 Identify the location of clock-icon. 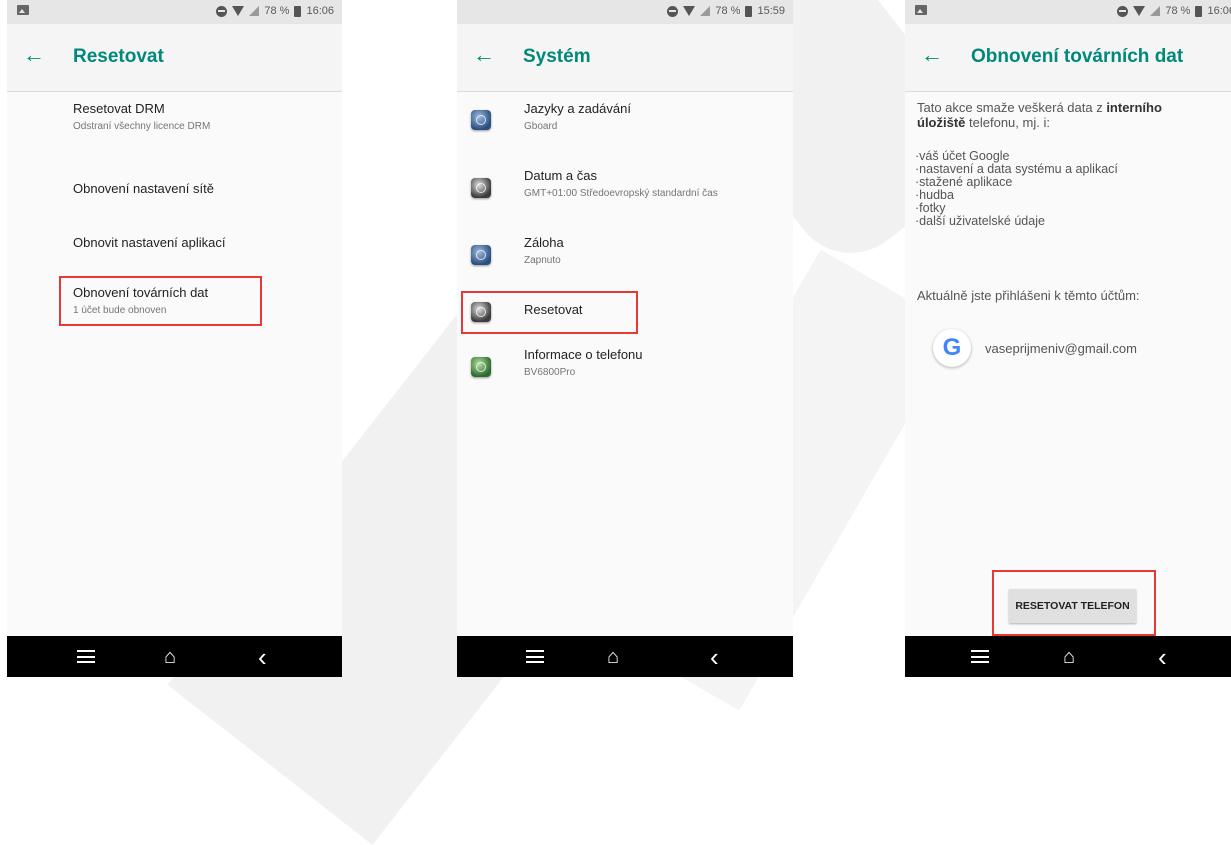
(481, 188).